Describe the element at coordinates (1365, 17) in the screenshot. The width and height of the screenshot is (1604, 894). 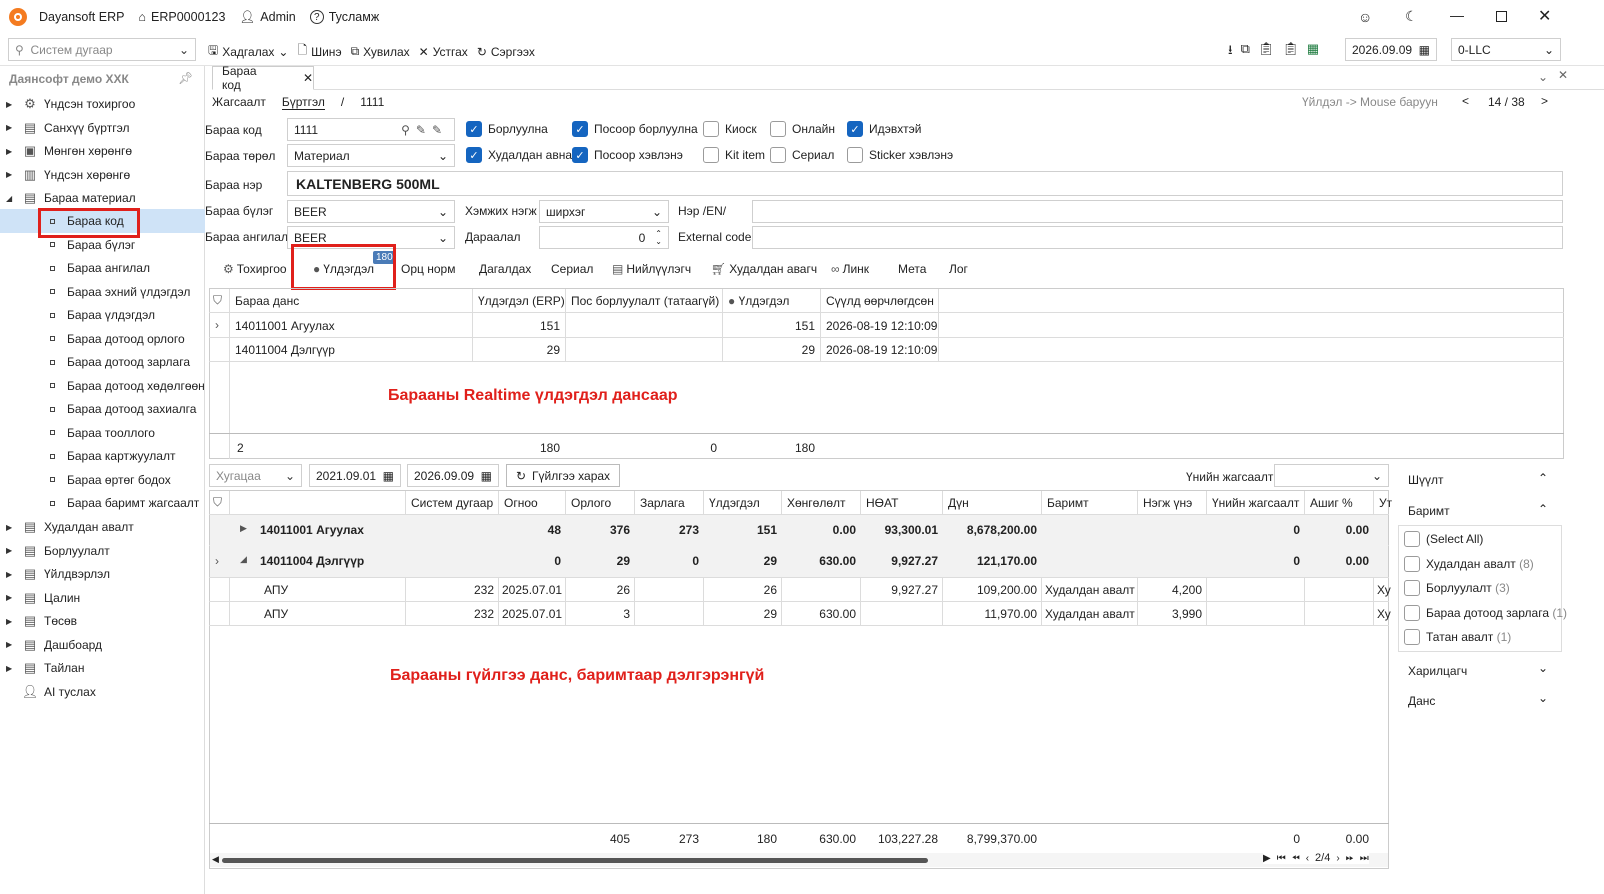
I see `accessibility-icon: ☺` at that location.